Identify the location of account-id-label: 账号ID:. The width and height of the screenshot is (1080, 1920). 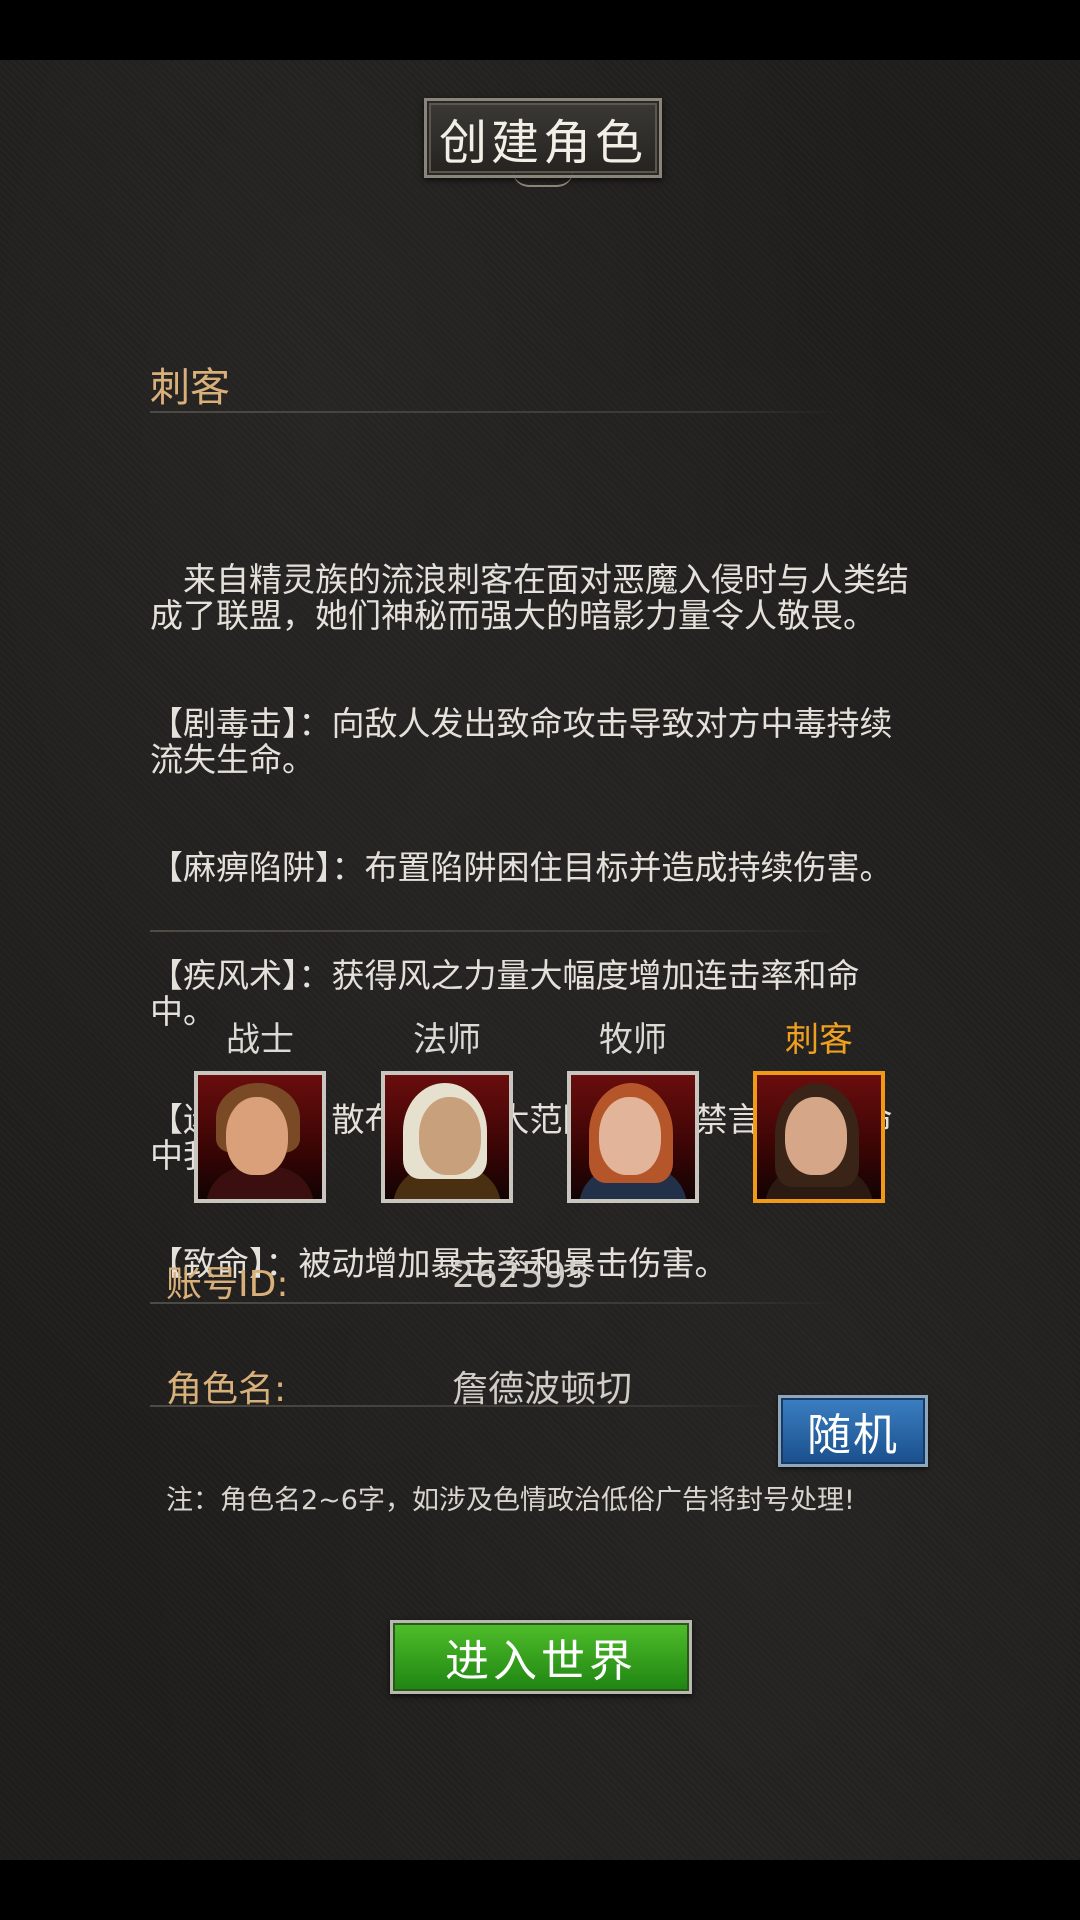
(227, 1284).